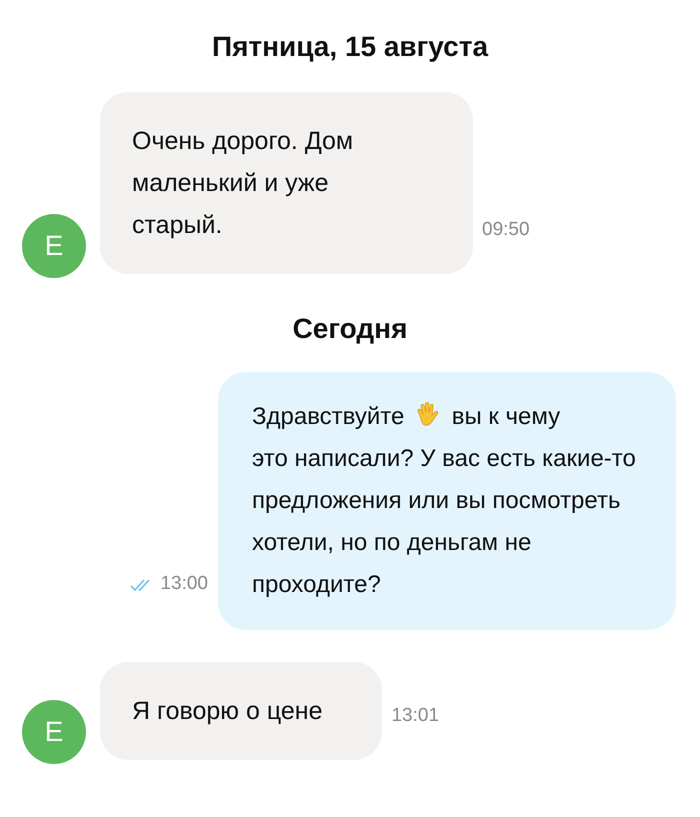  I want to click on message-time: 13:00, so click(184, 584).